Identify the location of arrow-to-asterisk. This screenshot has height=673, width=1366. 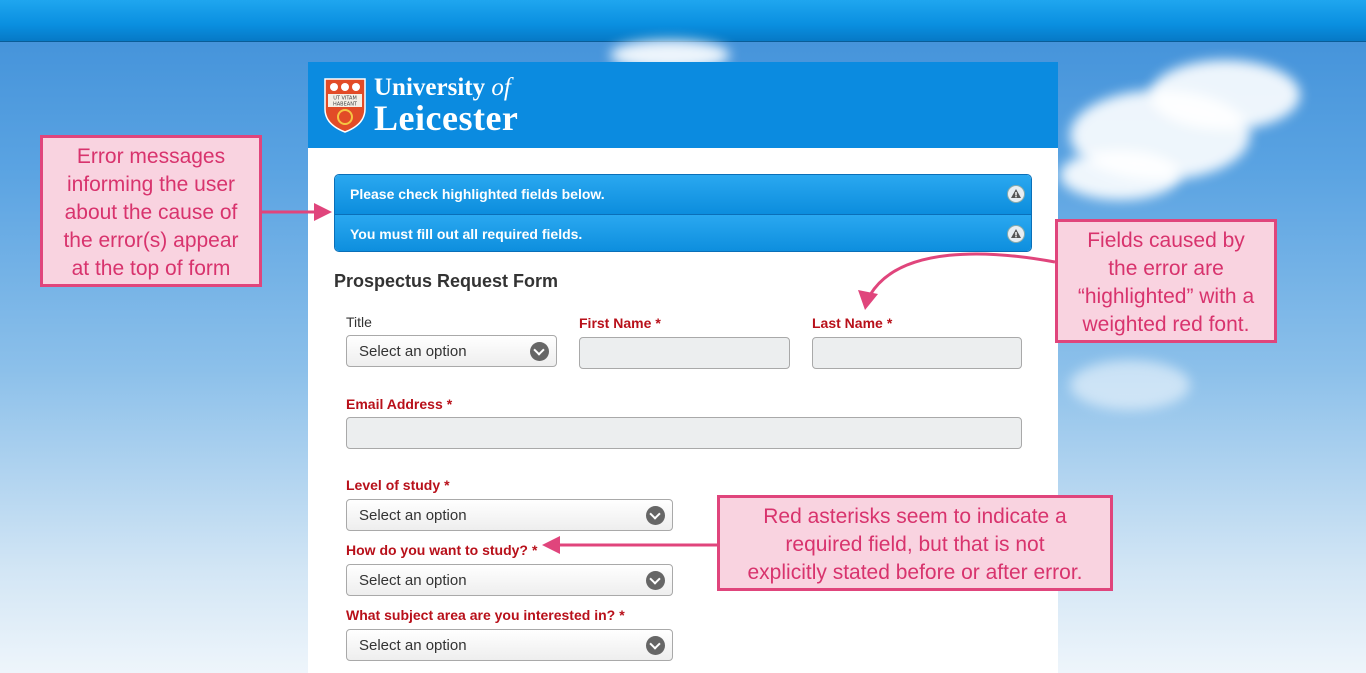
(629, 545).